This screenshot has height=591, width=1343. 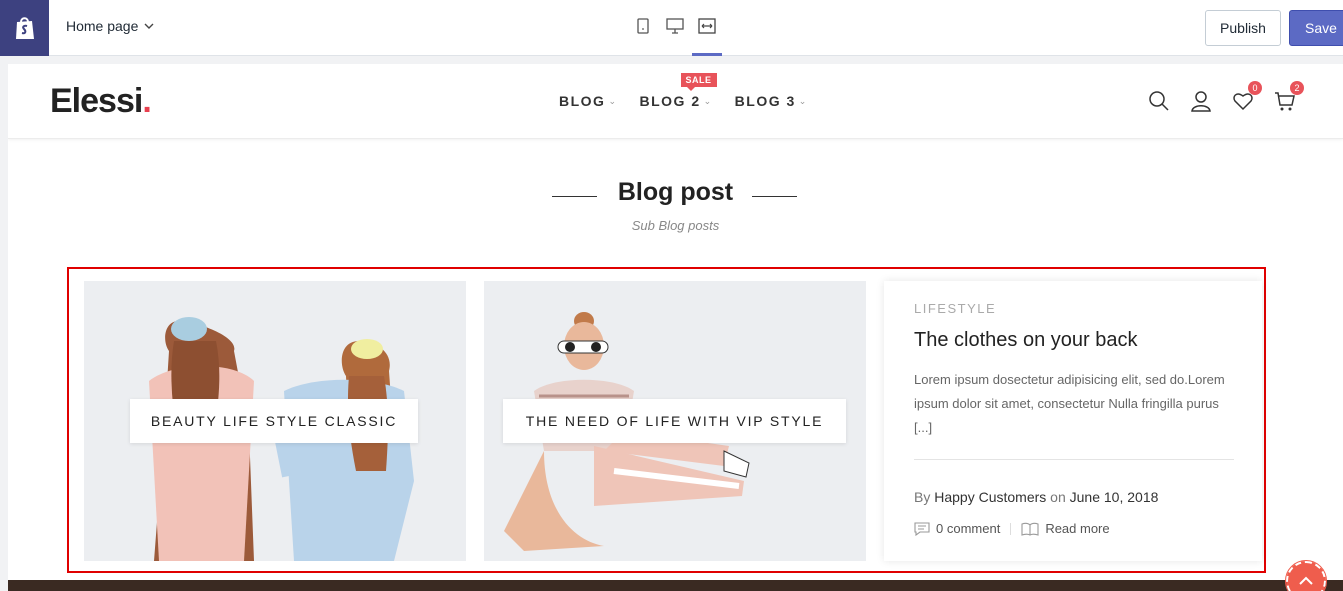 What do you see at coordinates (922, 497) in the screenshot?
I see `by-label: By` at bounding box center [922, 497].